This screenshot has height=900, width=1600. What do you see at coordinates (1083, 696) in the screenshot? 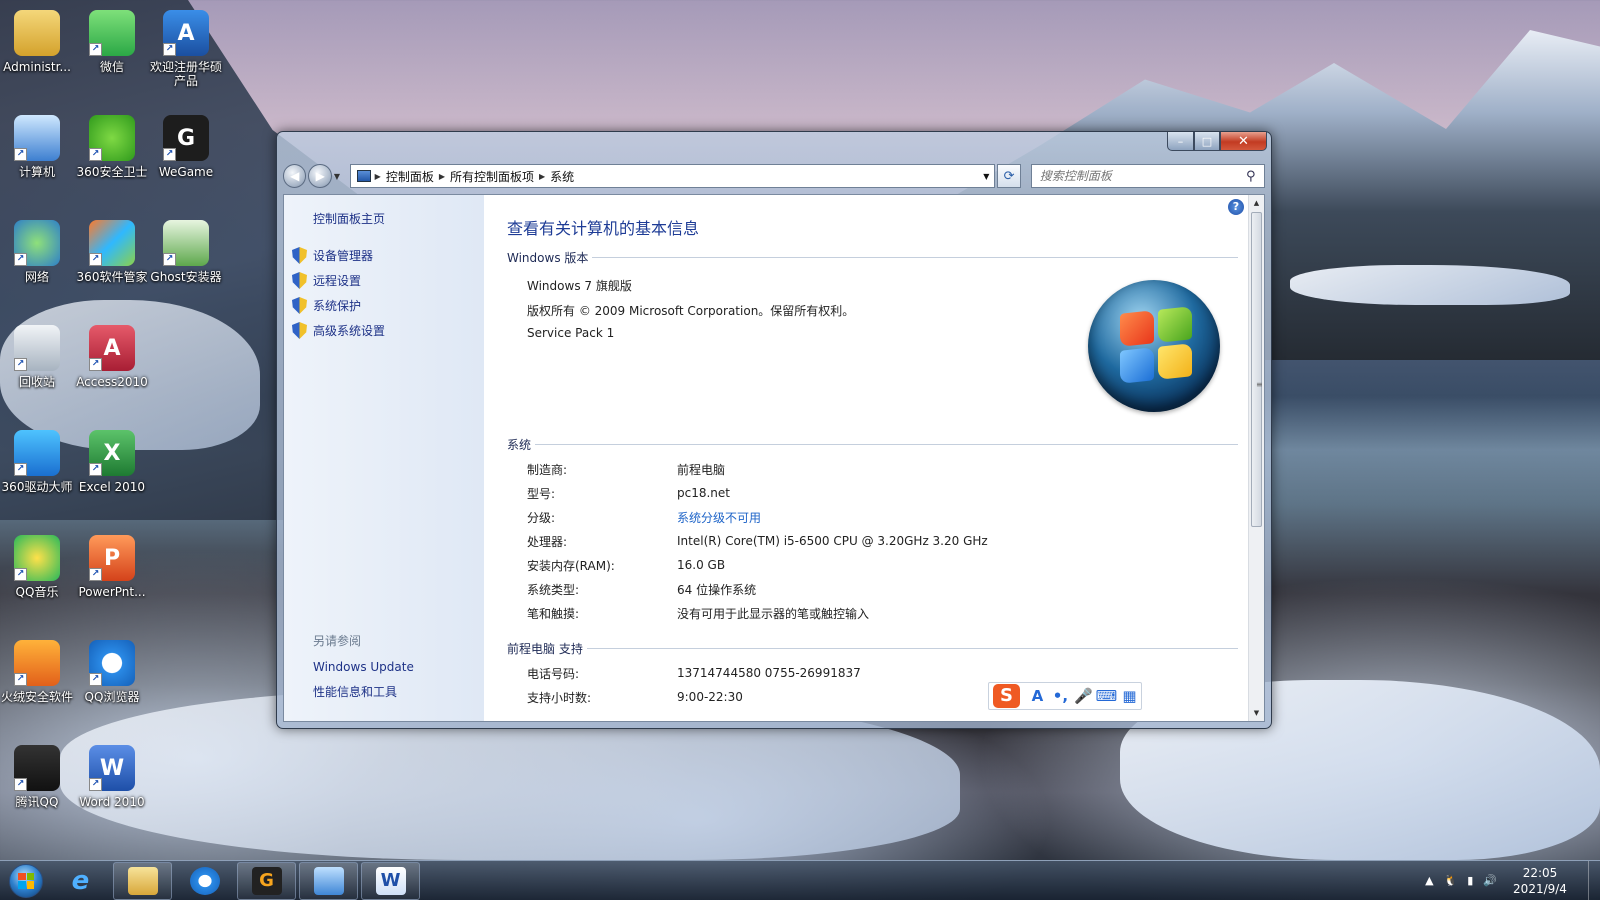
I see `ime-voice-icon: 🎤` at bounding box center [1083, 696].